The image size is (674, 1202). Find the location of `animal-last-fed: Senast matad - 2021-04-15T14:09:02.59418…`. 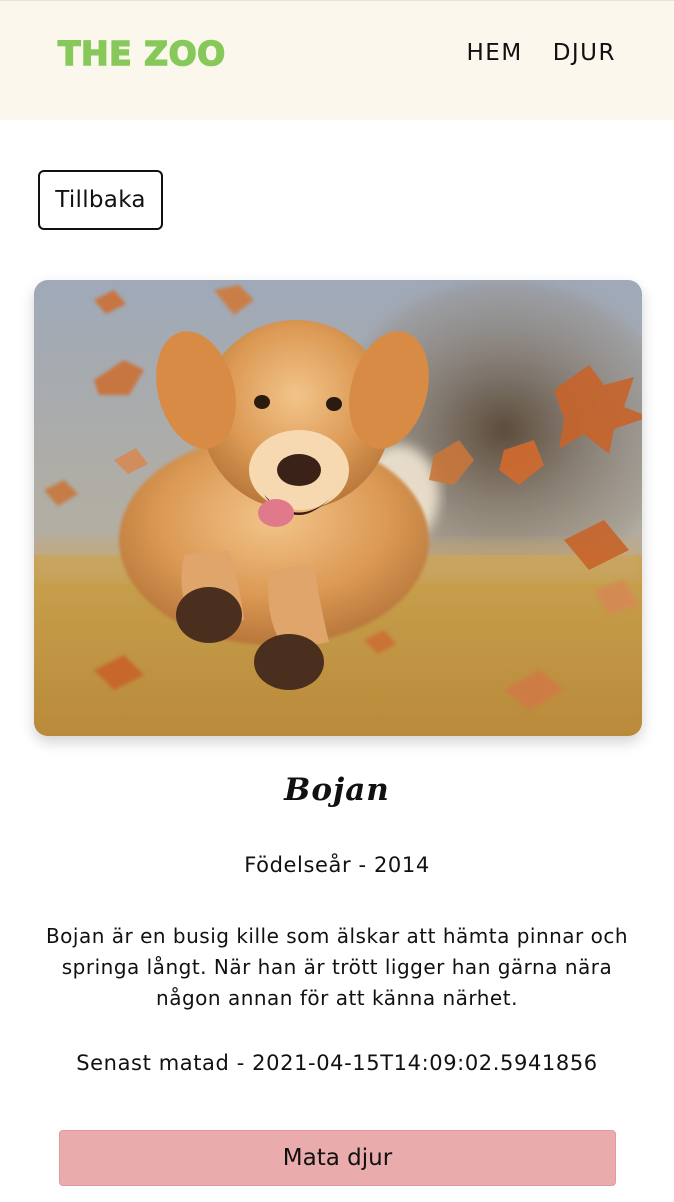

animal-last-fed: Senast matad - 2021-04-15T14:09:02.59418… is located at coordinates (337, 1063).